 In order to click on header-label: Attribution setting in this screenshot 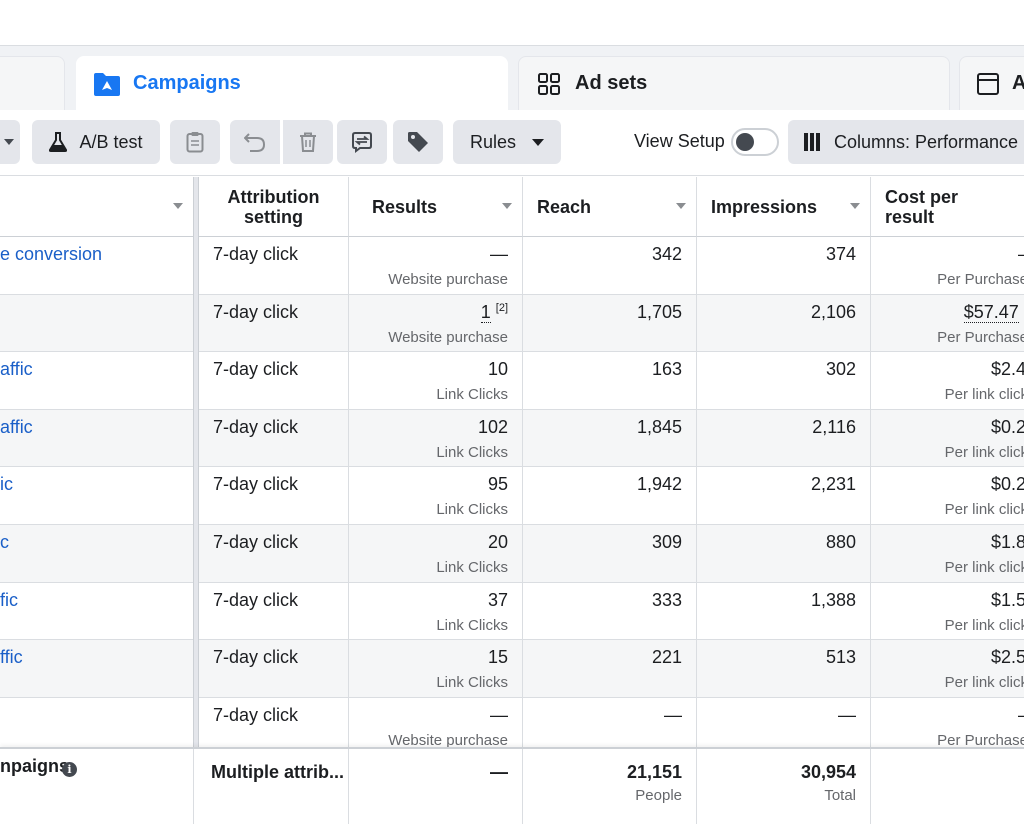, I will do `click(273, 207)`.